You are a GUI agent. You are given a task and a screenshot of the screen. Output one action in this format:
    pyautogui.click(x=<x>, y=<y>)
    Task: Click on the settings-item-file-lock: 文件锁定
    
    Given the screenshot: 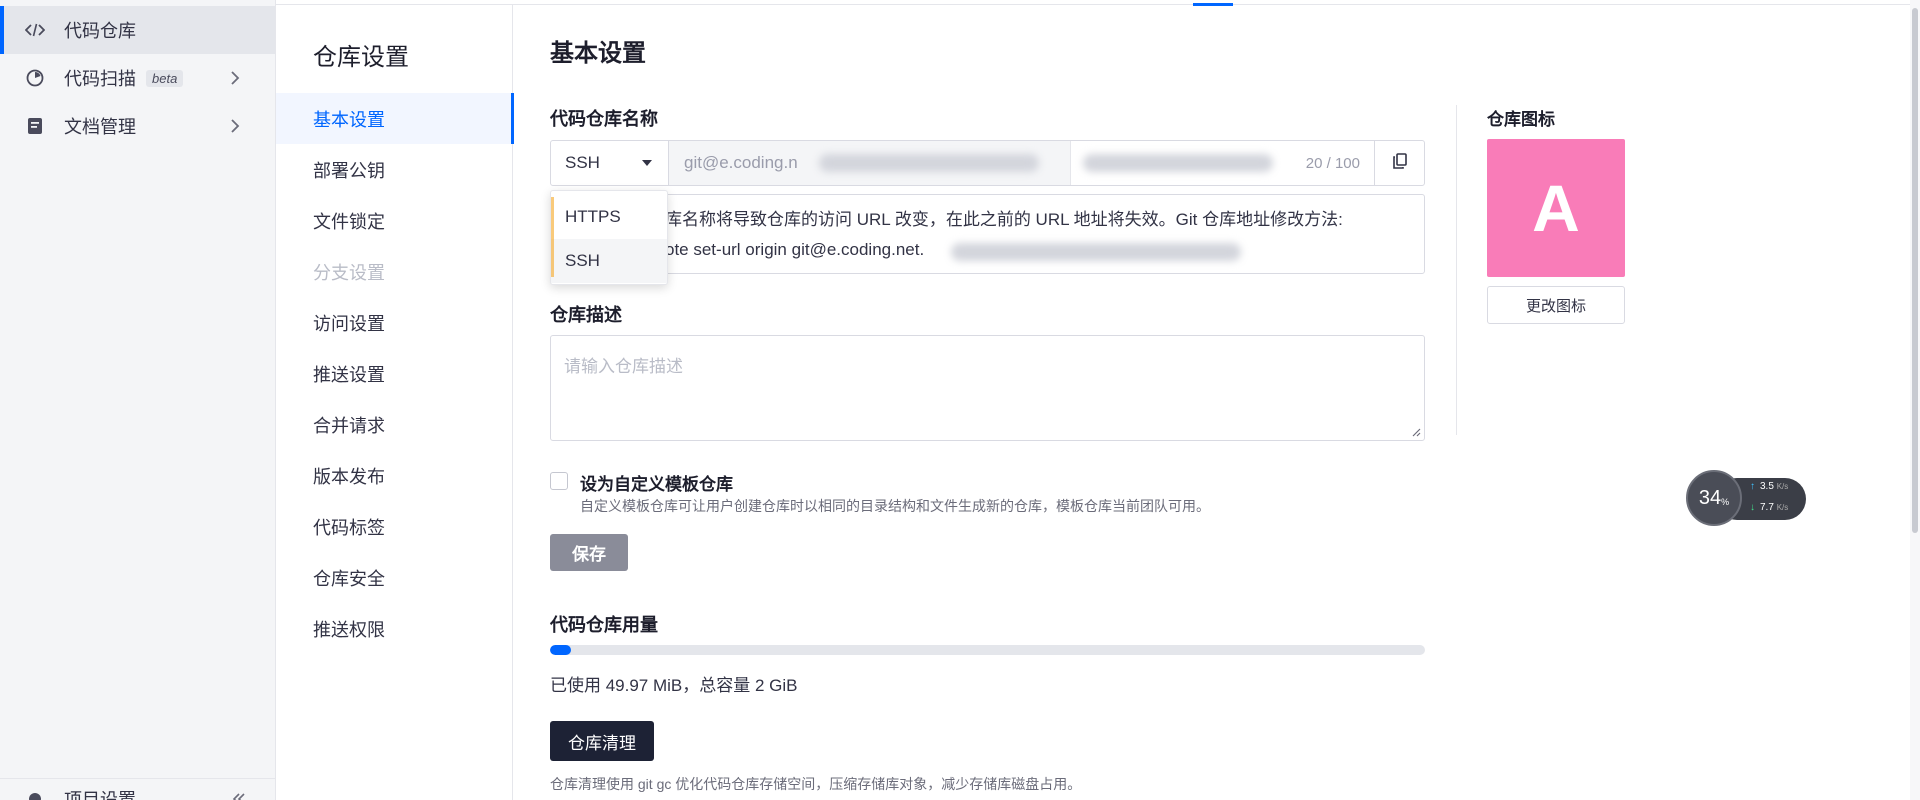 What is the action you would take?
    pyautogui.click(x=394, y=220)
    